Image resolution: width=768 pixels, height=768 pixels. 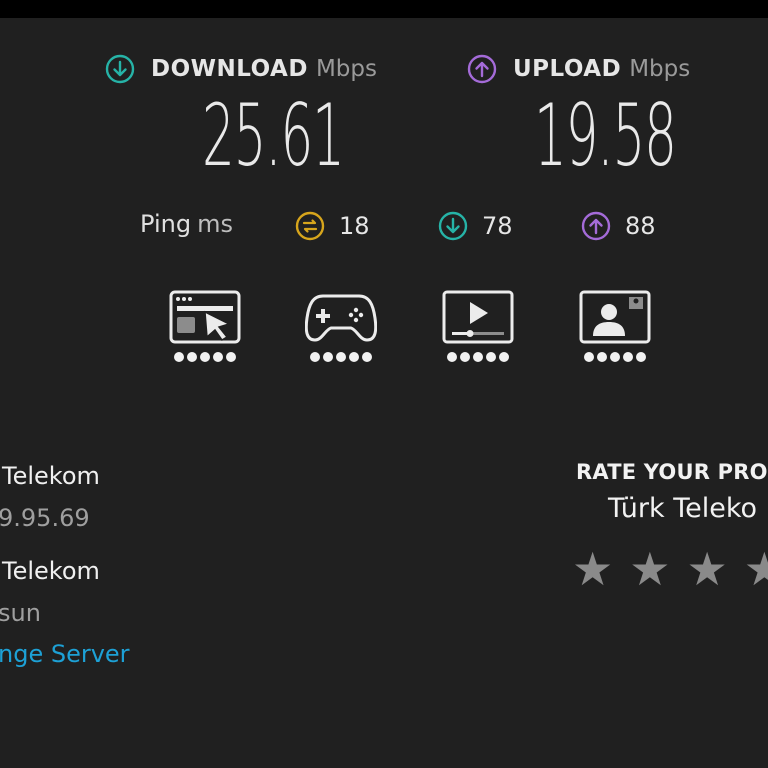 I want to click on rate-provider-isp: Türk Teleko, so click(x=683, y=508).